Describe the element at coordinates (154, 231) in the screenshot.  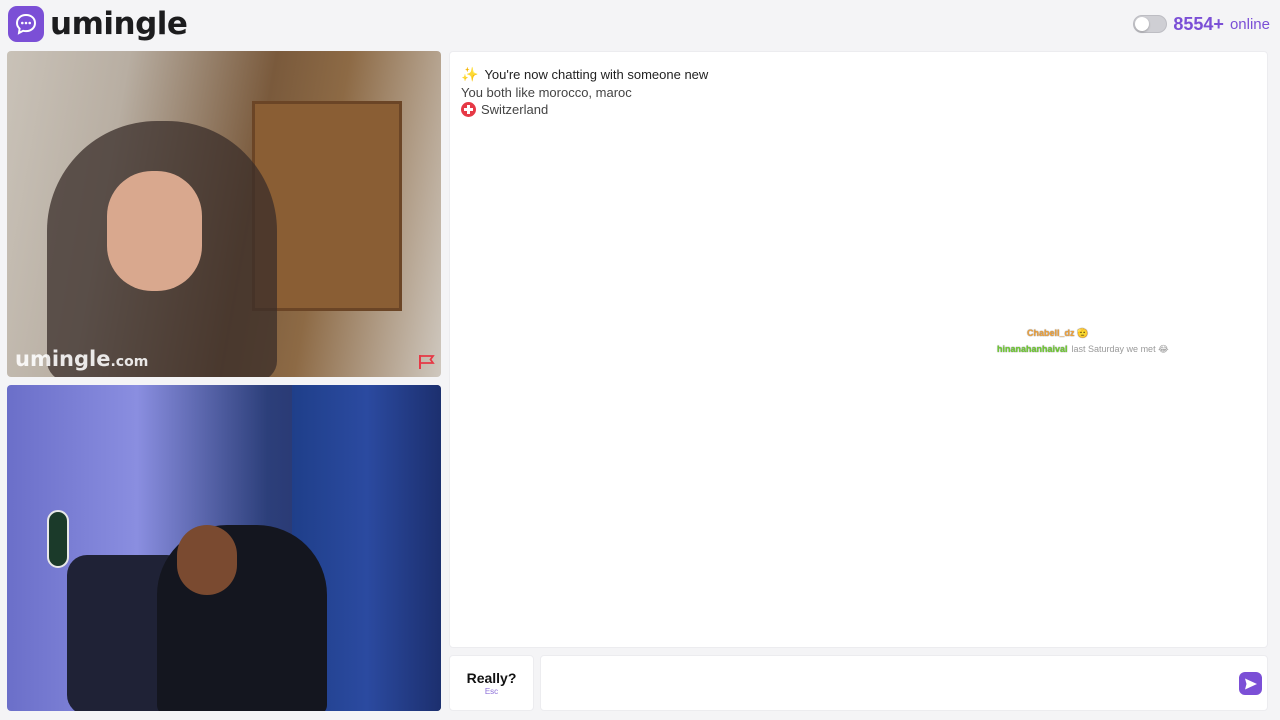
I see `stranger-face` at that location.